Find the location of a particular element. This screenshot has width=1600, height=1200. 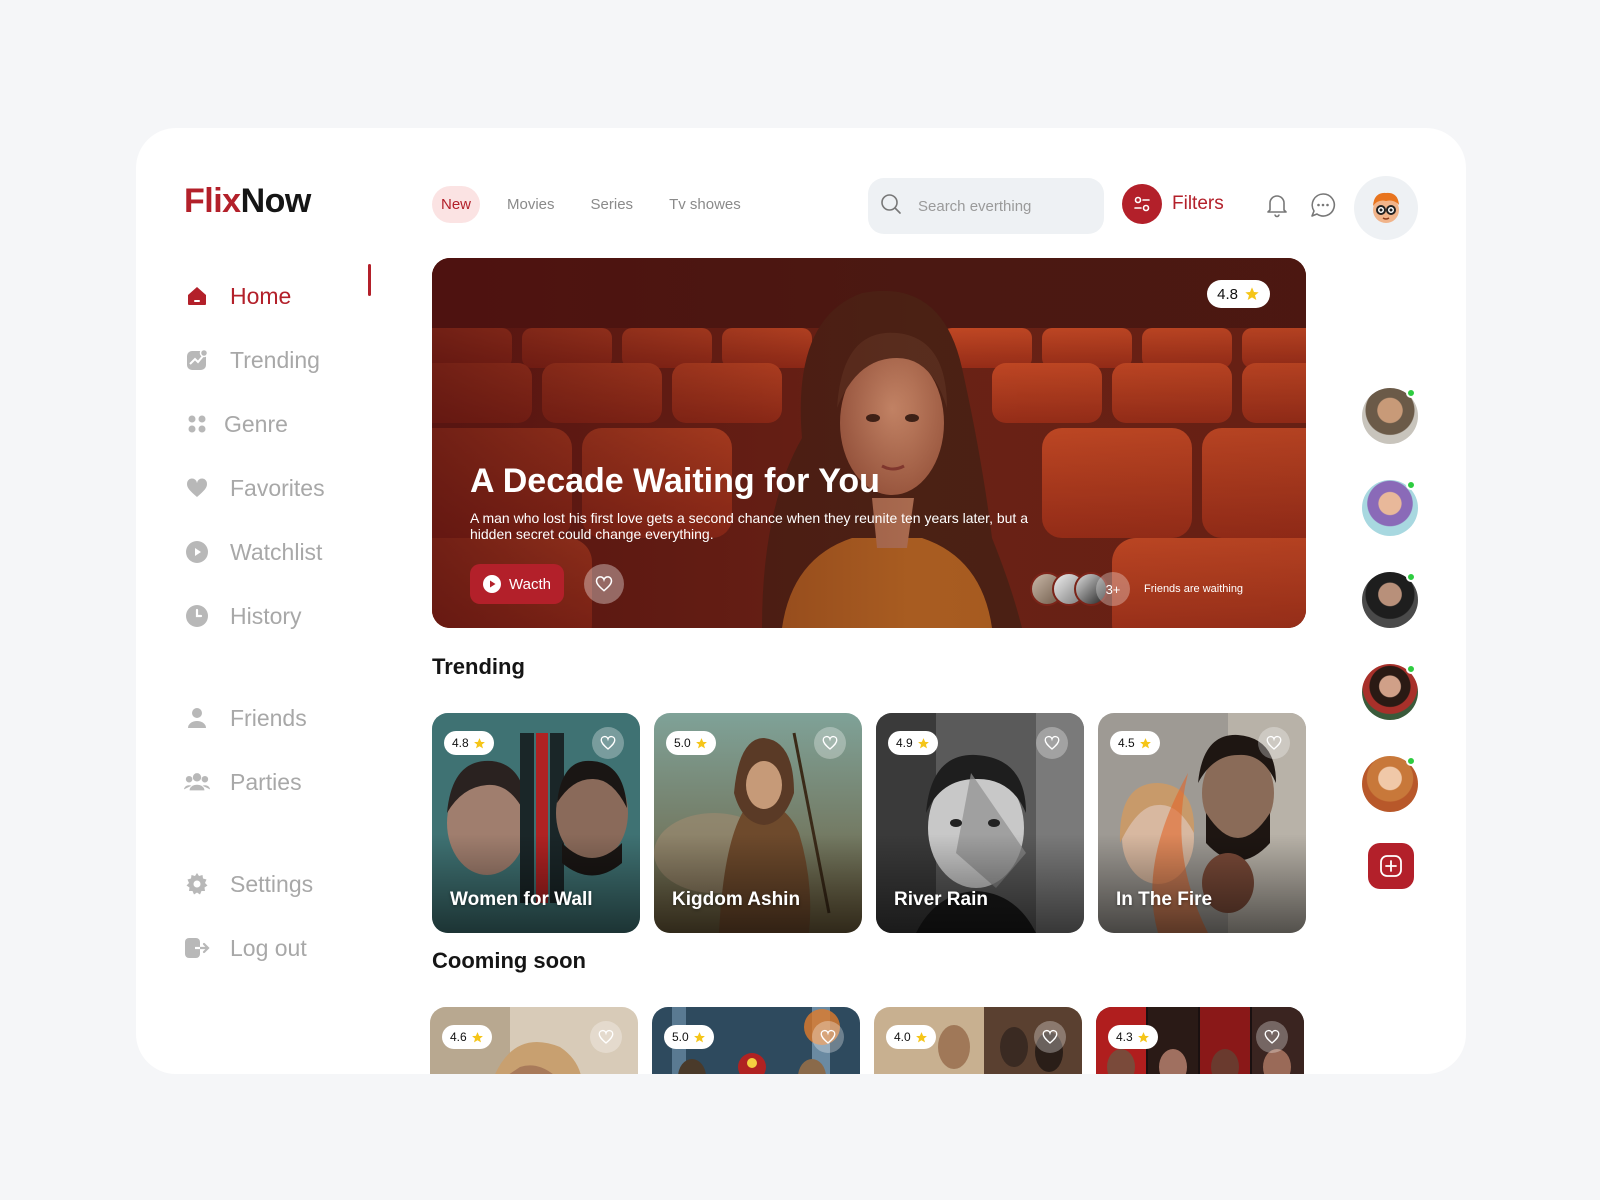

movie-card: 4.6 is located at coordinates (534, 1040).